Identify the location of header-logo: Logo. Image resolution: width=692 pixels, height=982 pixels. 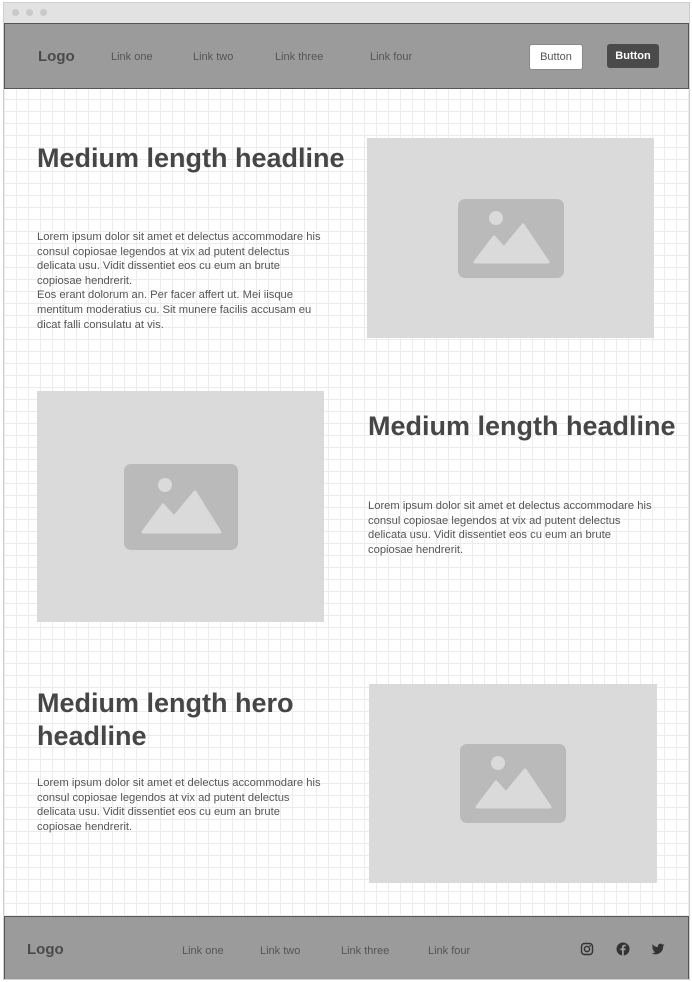
(56, 56).